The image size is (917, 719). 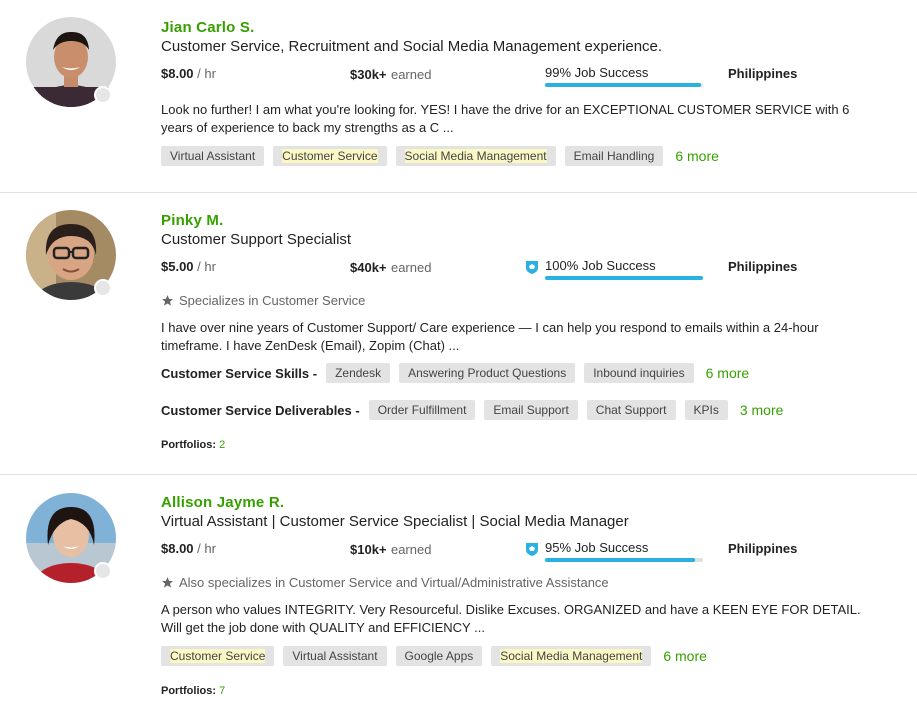 What do you see at coordinates (272, 300) in the screenshot?
I see `specialization-text: Specializes in Customer Service` at bounding box center [272, 300].